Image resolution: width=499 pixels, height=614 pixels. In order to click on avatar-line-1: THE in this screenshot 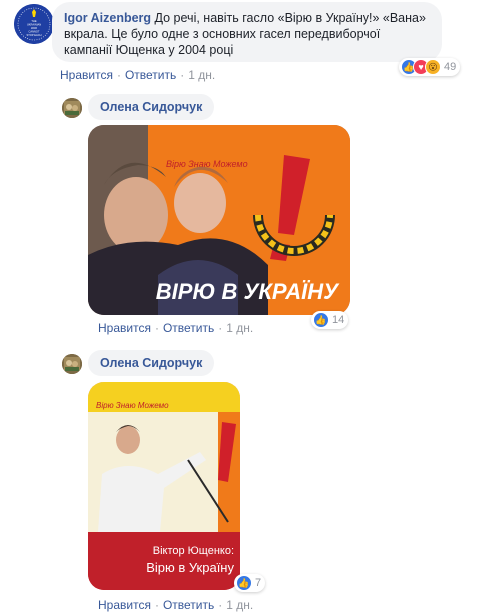, I will do `click(33, 21)`.